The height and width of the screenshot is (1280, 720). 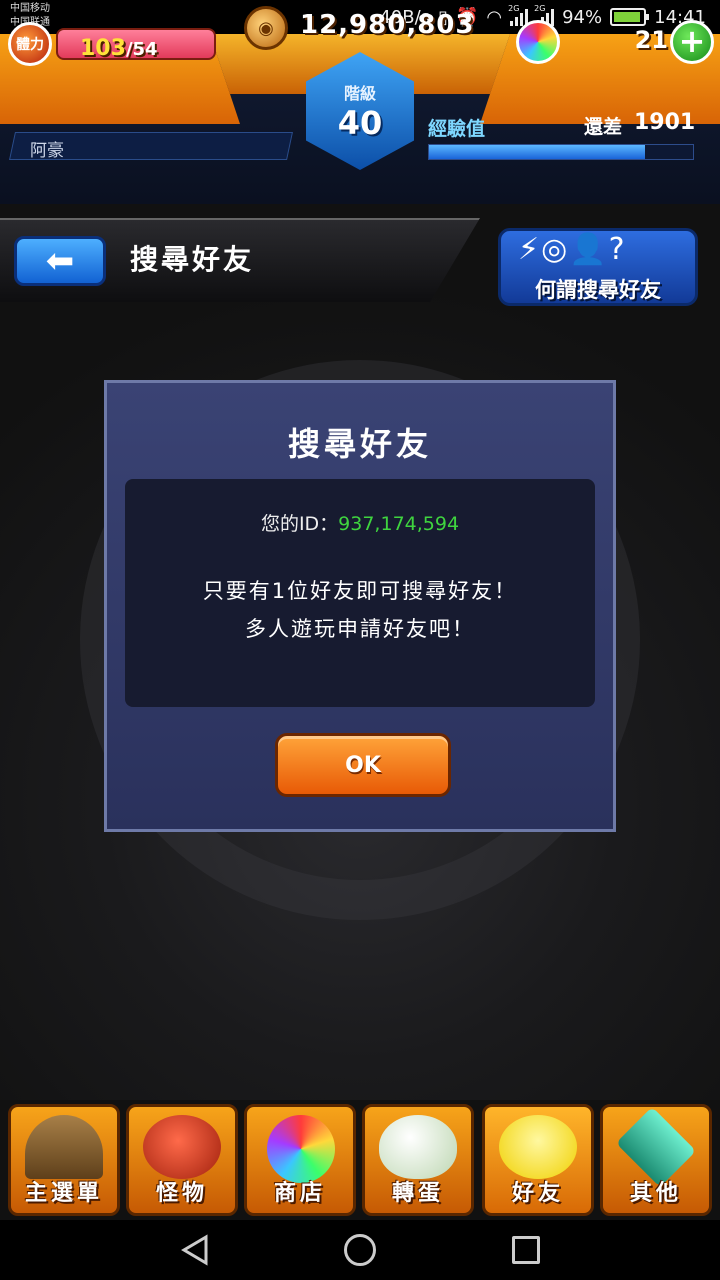 I want to click on nav-item-friends: 好友, so click(x=538, y=1160).